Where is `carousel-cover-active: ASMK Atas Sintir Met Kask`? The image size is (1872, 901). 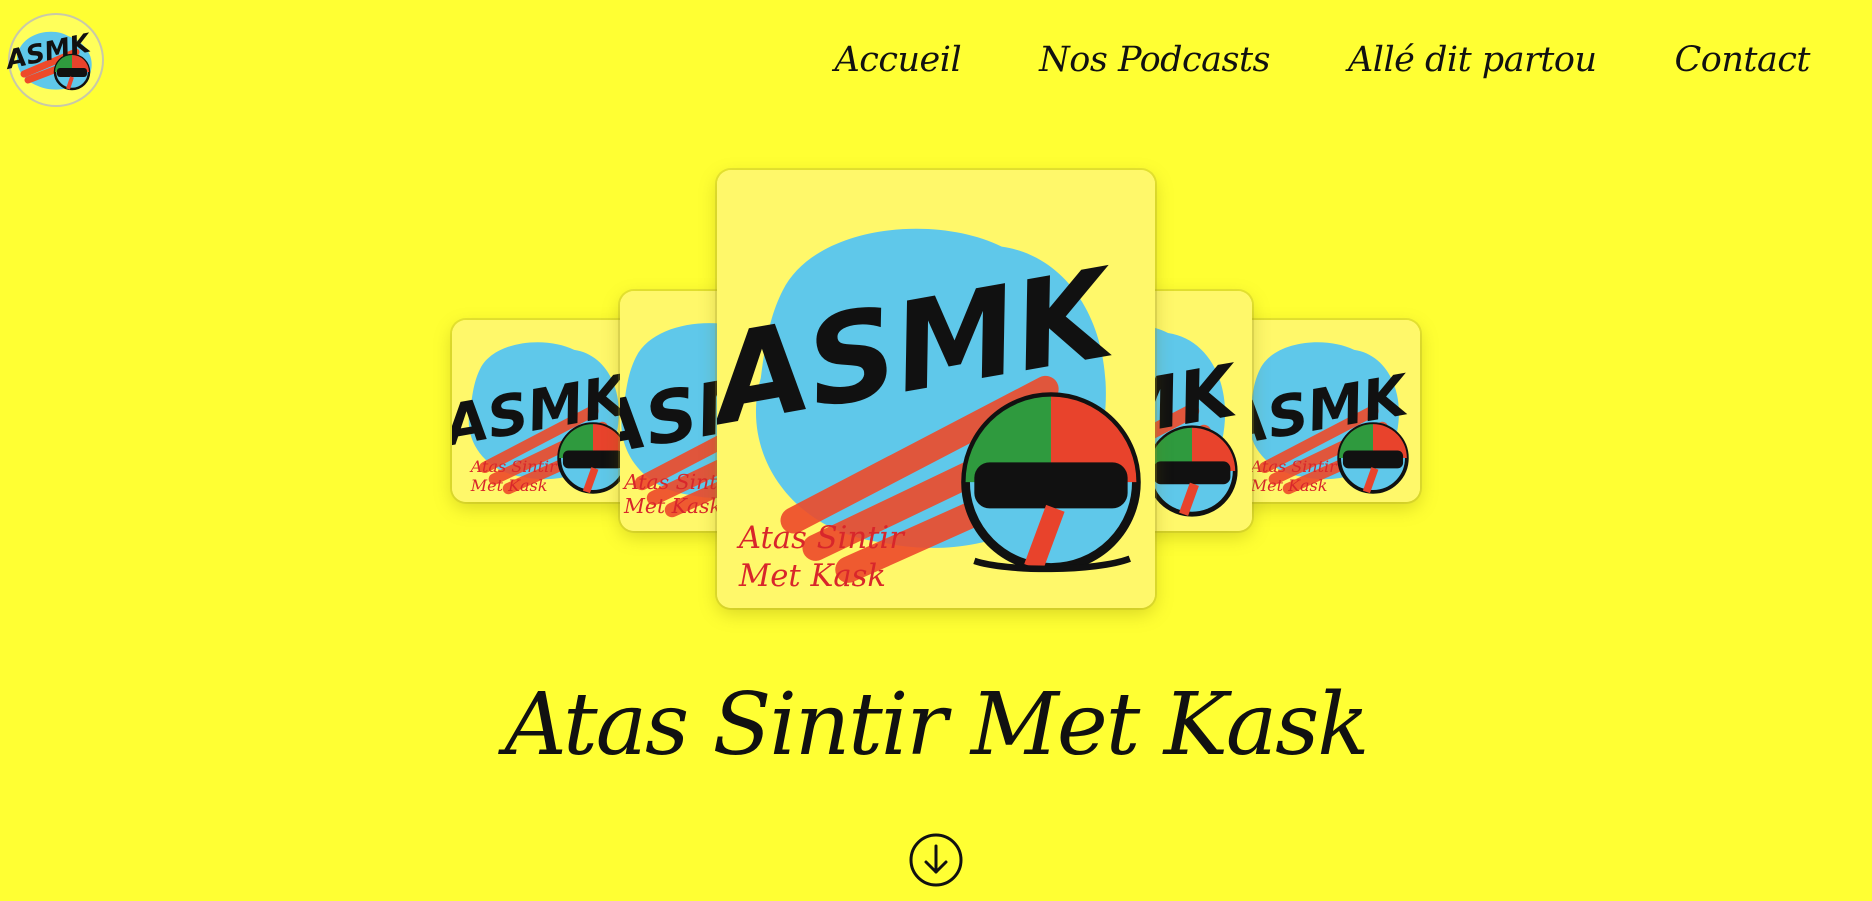
carousel-cover-active: ASMK Atas Sintir Met Kask is located at coordinates (936, 389).